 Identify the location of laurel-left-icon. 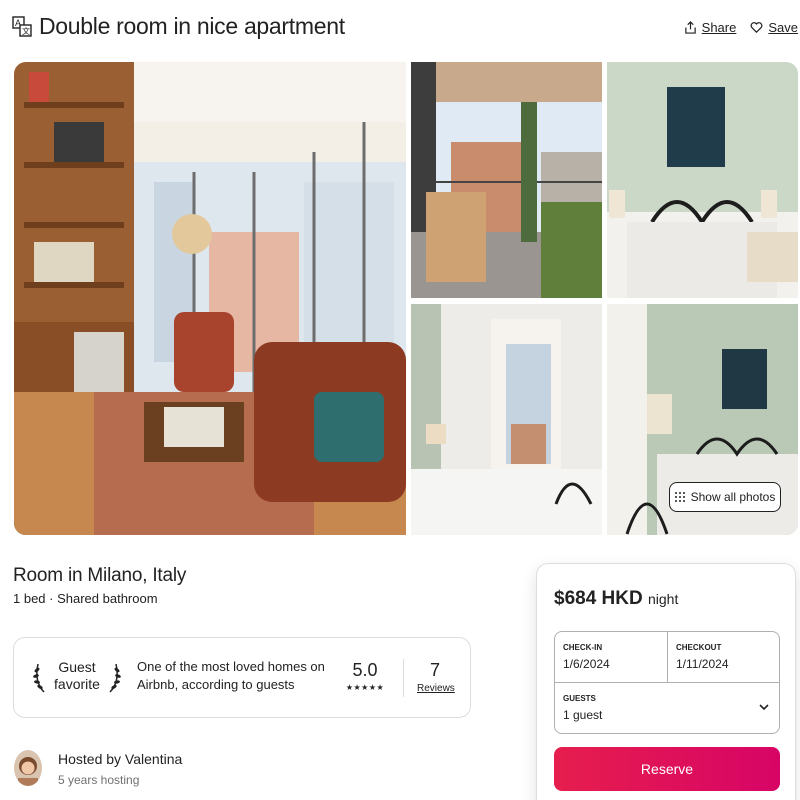
(39, 678).